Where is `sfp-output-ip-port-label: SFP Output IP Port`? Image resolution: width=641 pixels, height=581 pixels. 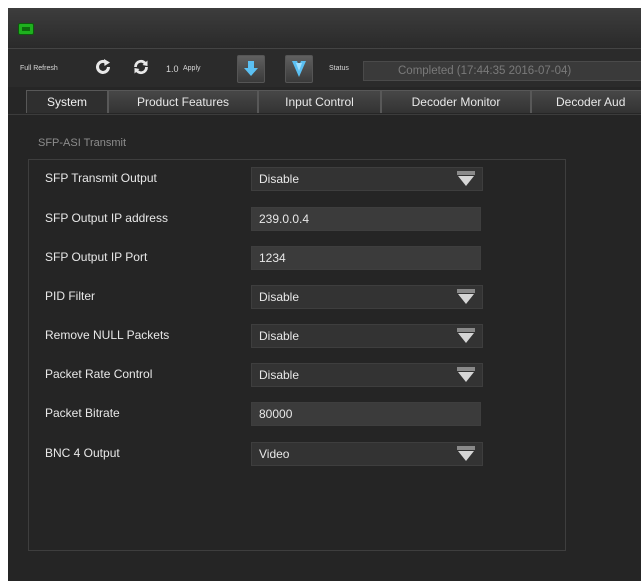
sfp-output-ip-port-label: SFP Output IP Port is located at coordinates (96, 257).